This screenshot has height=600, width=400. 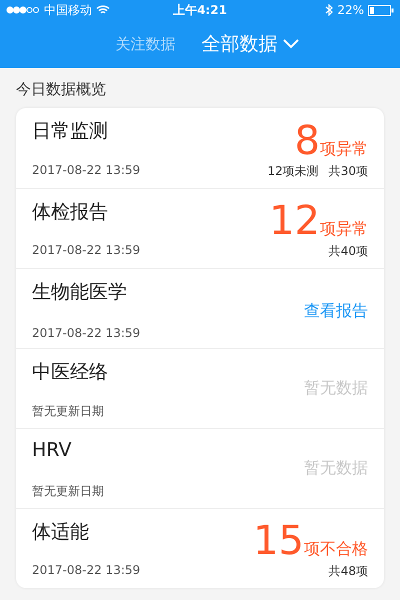 What do you see at coordinates (290, 44) in the screenshot?
I see `chevron-down-icon` at bounding box center [290, 44].